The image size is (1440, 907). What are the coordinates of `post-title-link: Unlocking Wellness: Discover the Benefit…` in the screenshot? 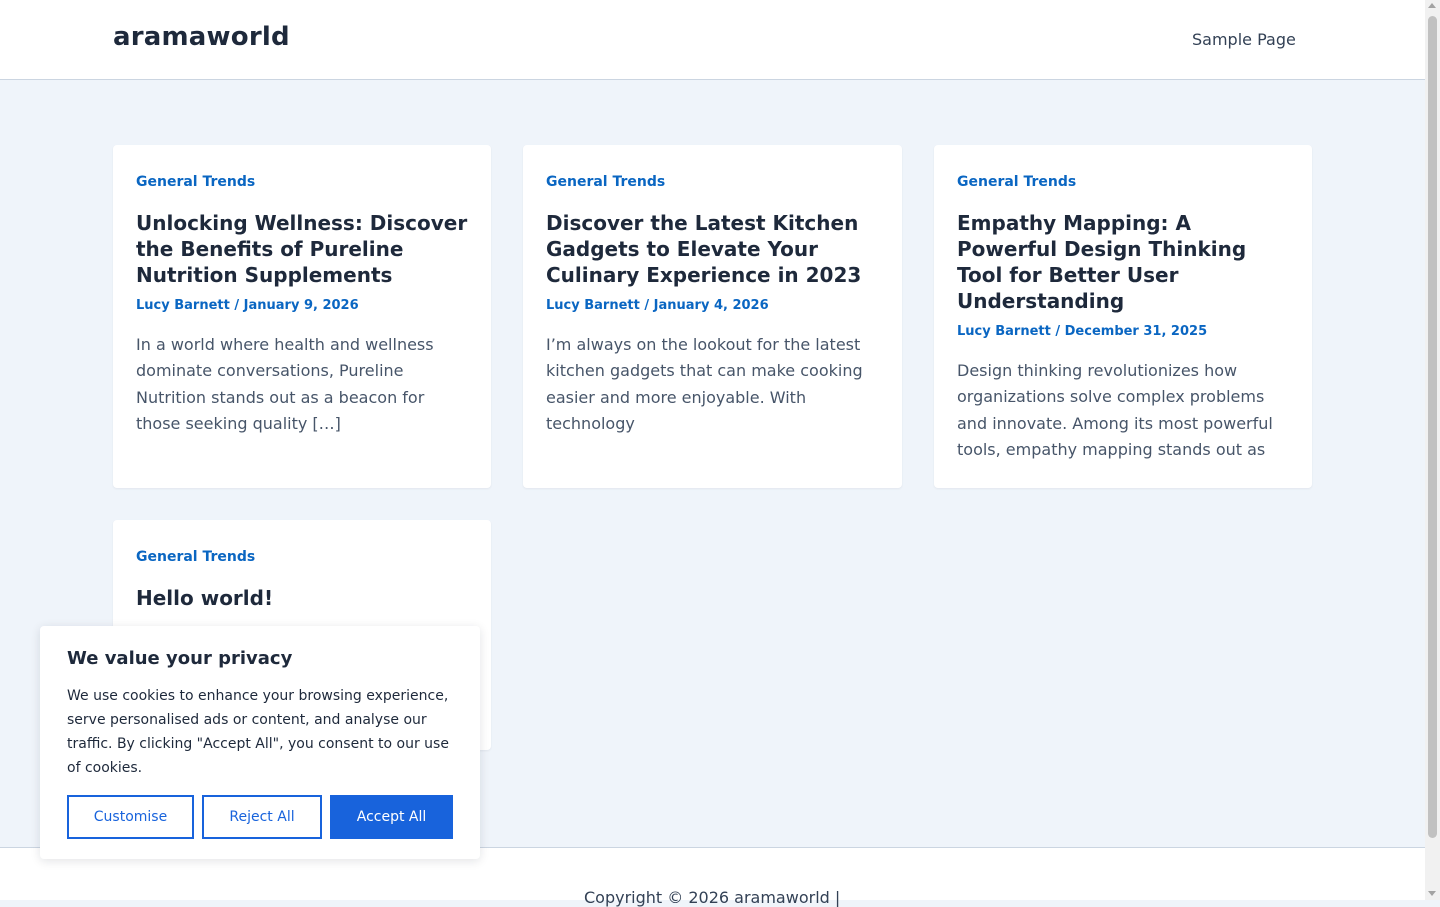 It's located at (302, 249).